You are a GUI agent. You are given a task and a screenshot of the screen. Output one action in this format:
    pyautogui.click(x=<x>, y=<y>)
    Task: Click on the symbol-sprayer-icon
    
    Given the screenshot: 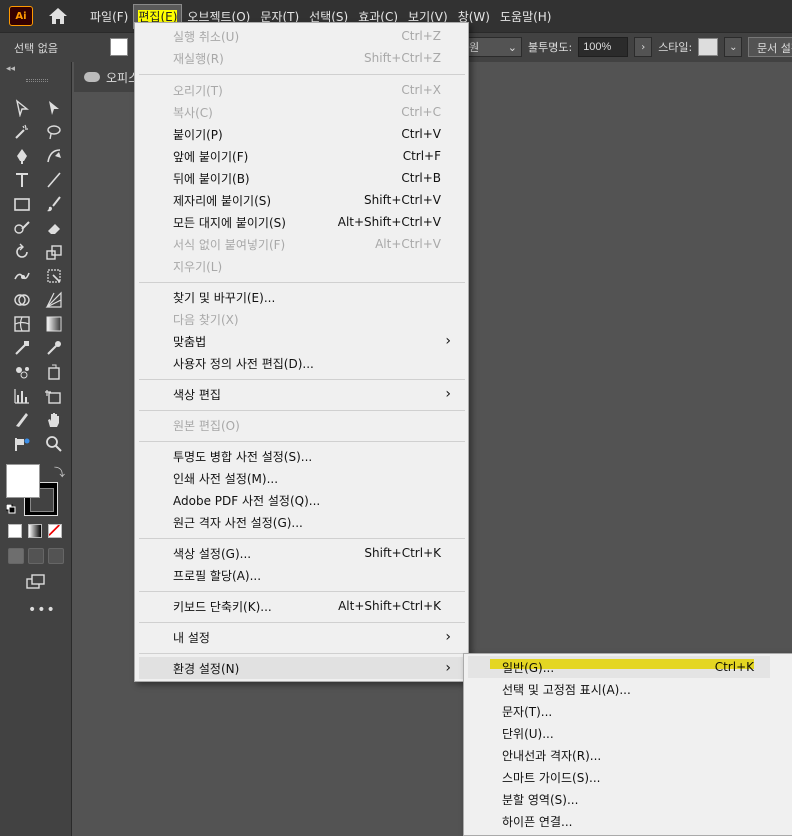 What is the action you would take?
    pyautogui.click(x=22, y=372)
    